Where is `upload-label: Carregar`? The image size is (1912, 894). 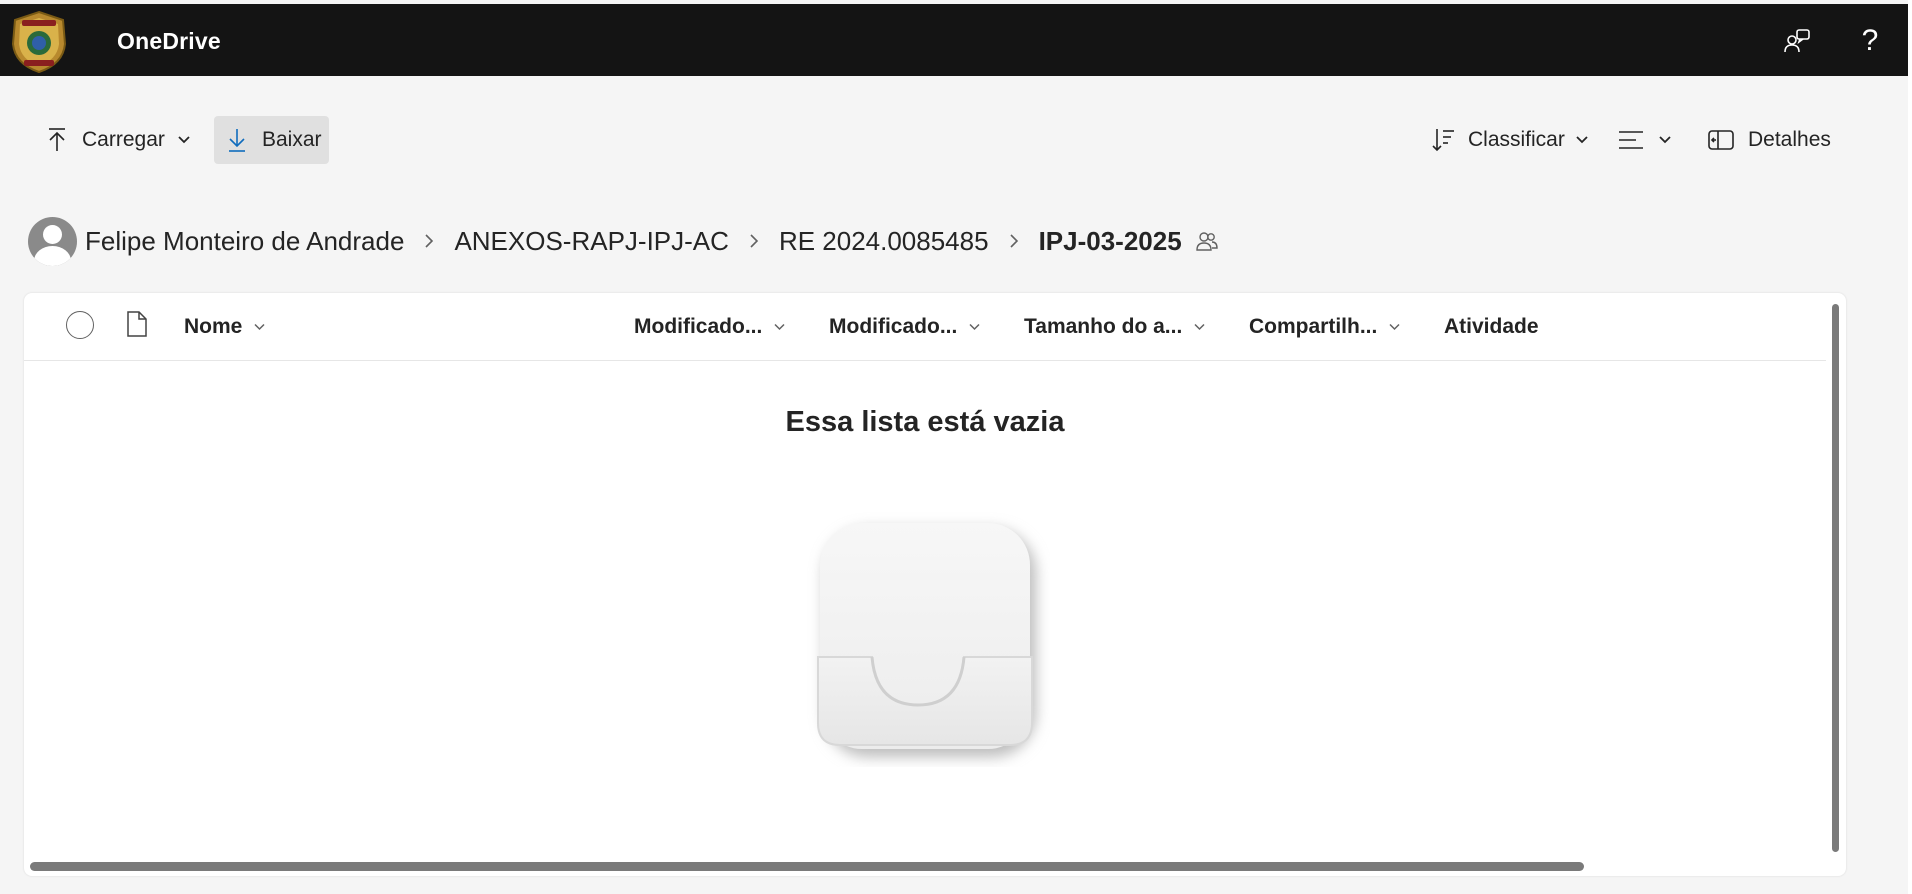 upload-label: Carregar is located at coordinates (123, 139).